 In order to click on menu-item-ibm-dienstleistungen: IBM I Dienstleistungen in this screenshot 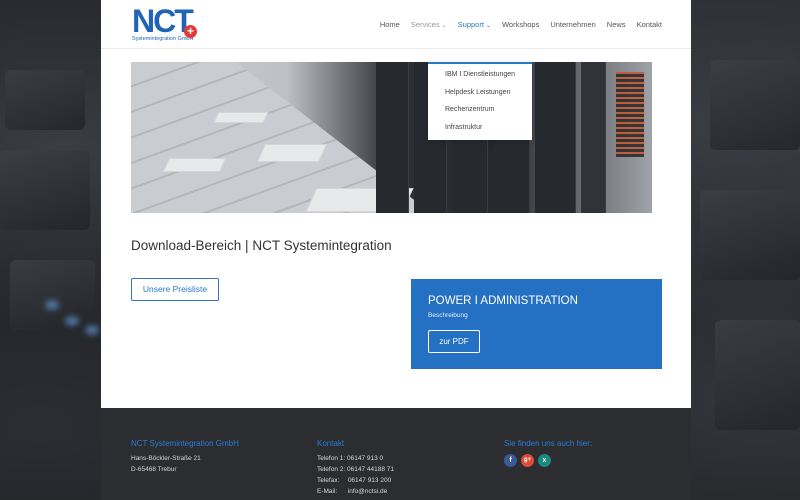, I will do `click(480, 75)`.